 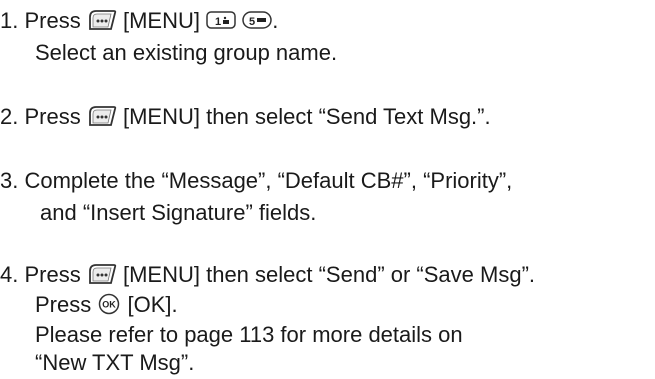 I want to click on ok-key-text: OK, so click(x=110, y=305).